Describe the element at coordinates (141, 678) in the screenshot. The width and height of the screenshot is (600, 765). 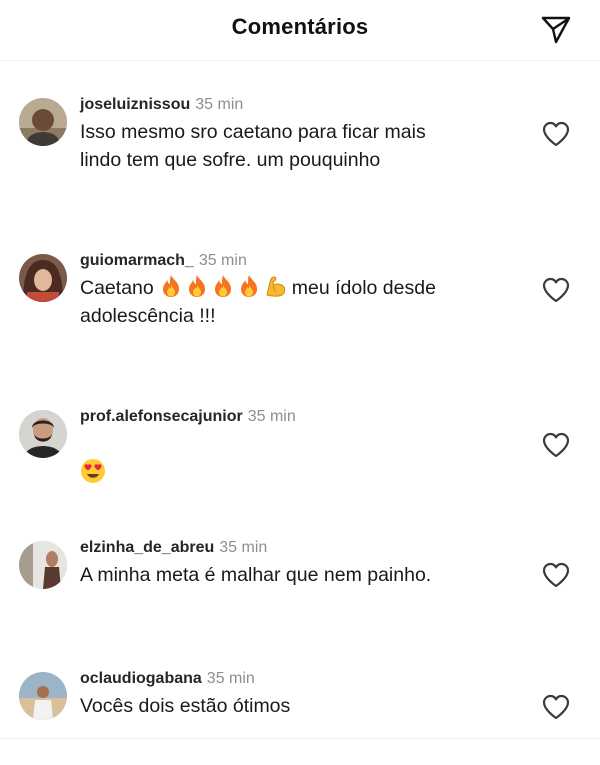
I see `username: oclaudiogabana` at that location.